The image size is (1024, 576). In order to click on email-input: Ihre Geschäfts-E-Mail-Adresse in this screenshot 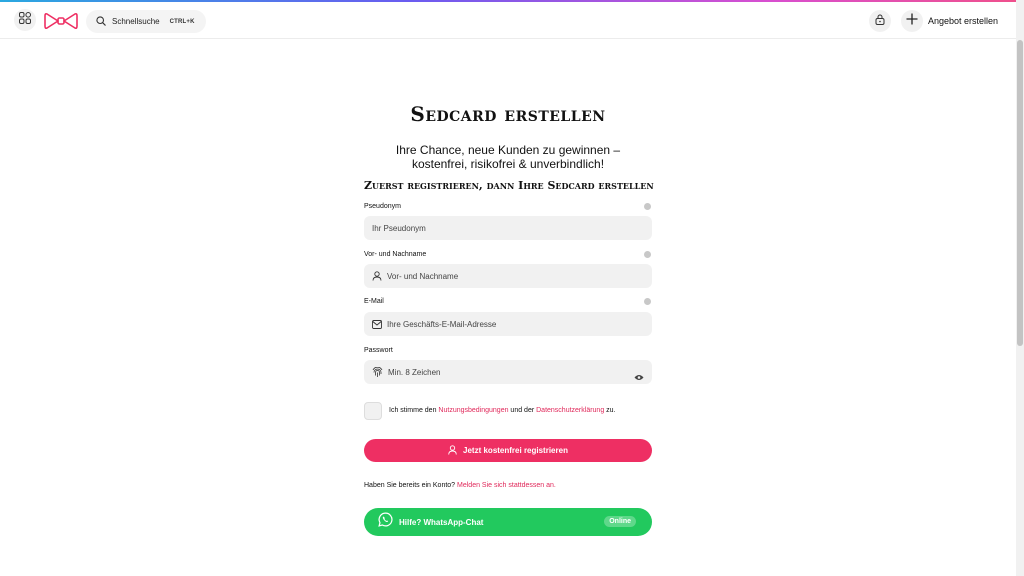, I will do `click(508, 324)`.